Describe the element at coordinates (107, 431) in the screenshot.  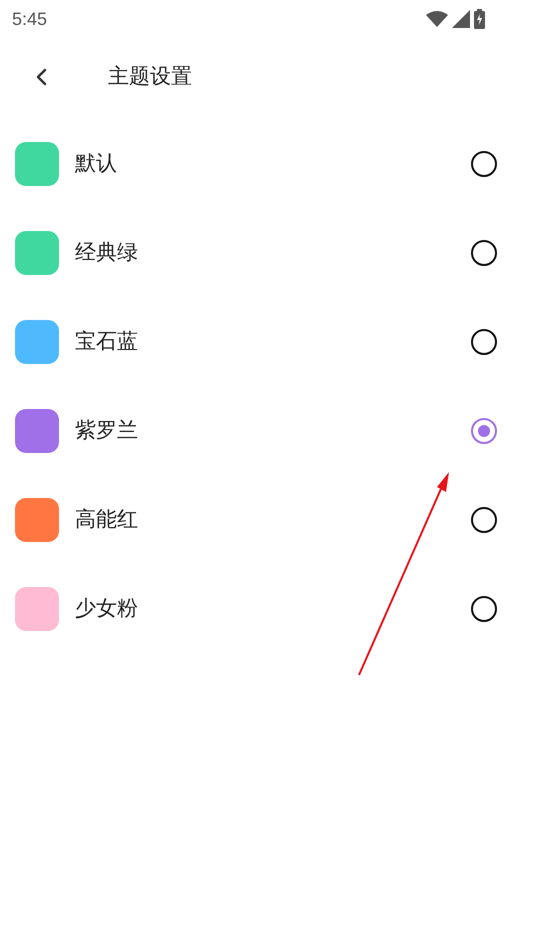
I see `theme-label: 紫罗兰` at that location.